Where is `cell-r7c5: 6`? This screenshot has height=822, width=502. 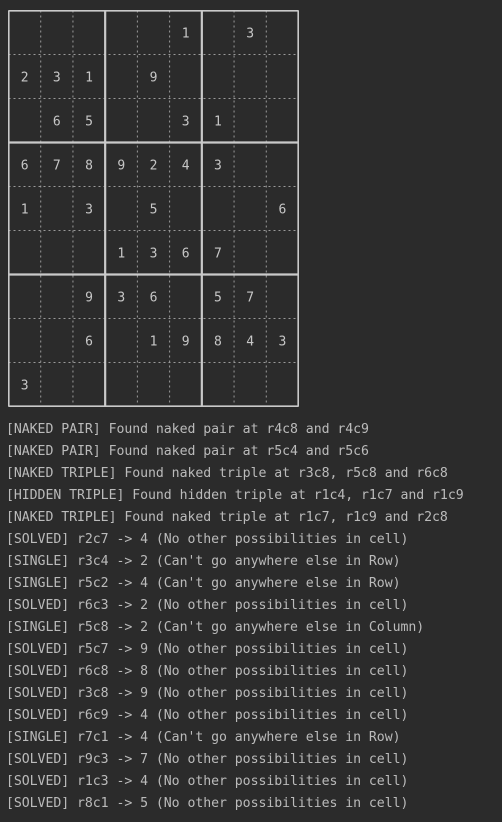
cell-r7c5: 6 is located at coordinates (154, 298).